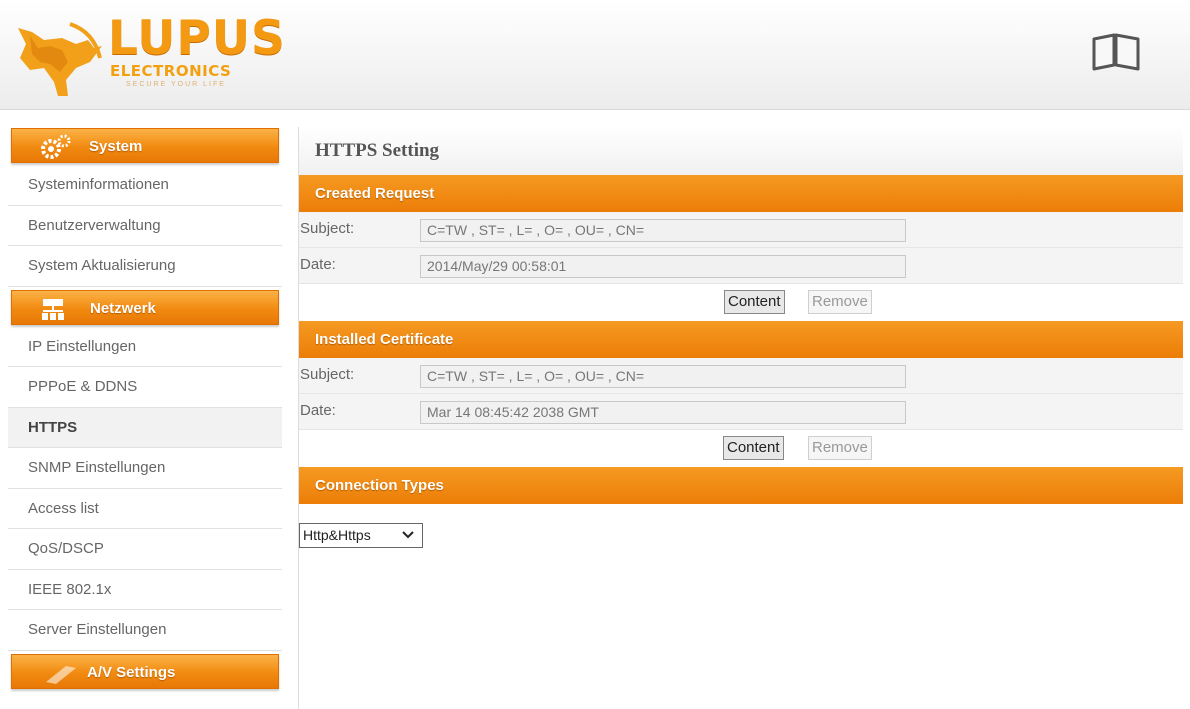 This screenshot has height=709, width=1190. What do you see at coordinates (145, 427) in the screenshot?
I see `sidebar-item-https: HTTPS` at bounding box center [145, 427].